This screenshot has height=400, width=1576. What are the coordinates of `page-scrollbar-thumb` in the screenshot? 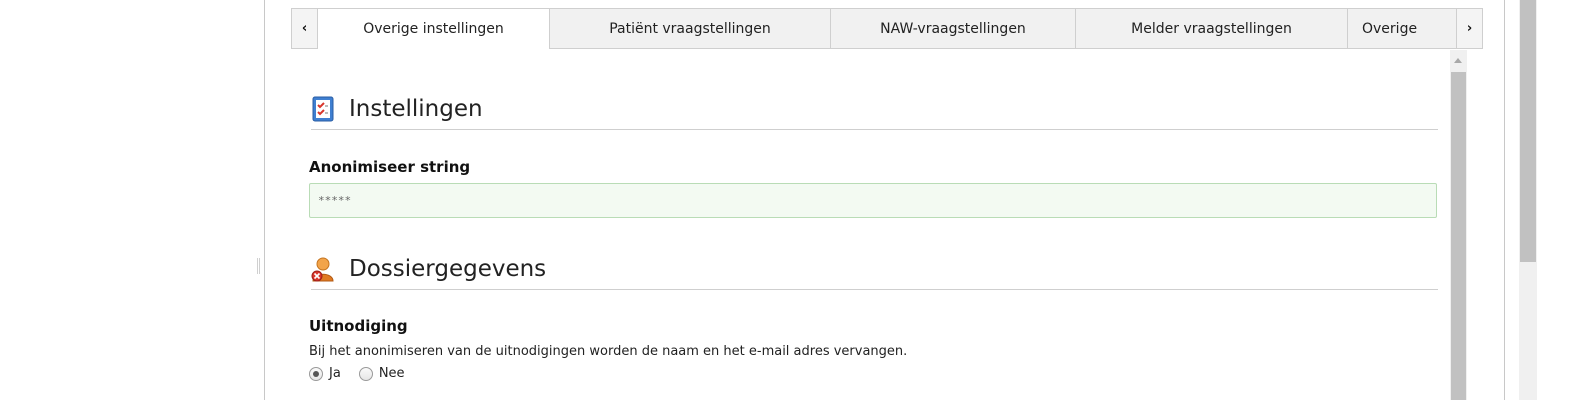 It's located at (1528, 131).